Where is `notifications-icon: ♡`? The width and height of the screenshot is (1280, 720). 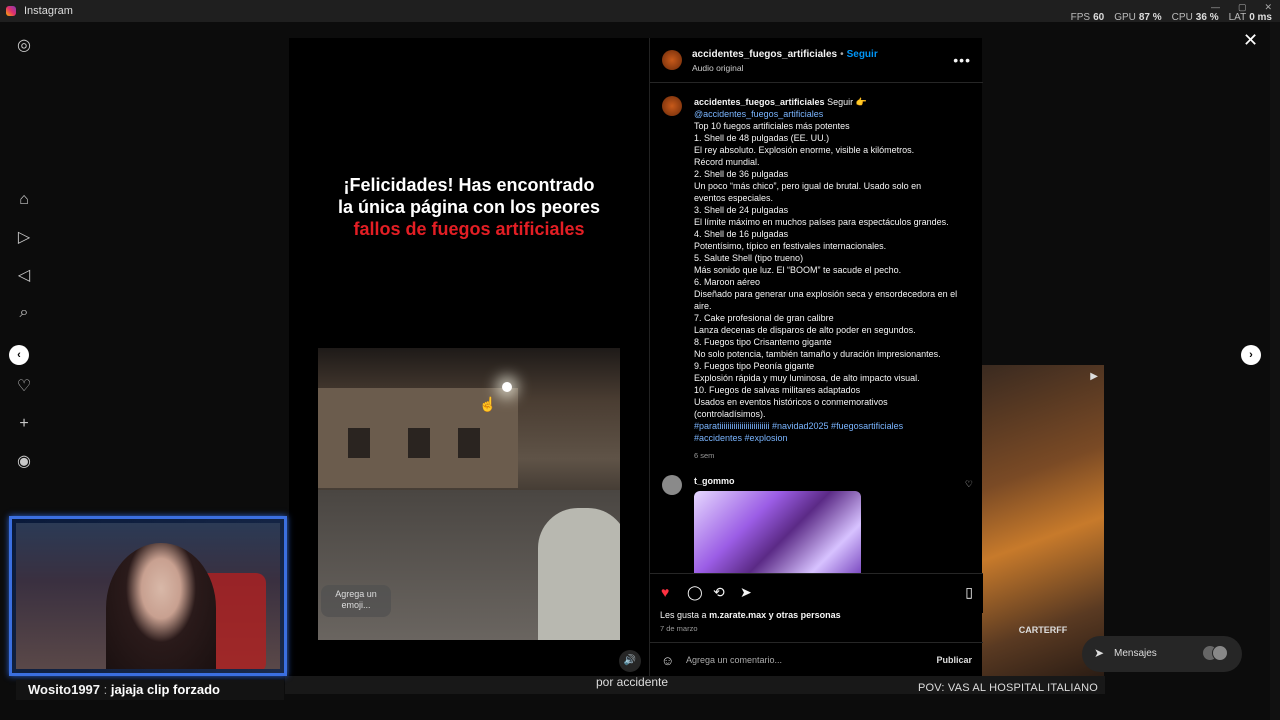
notifications-icon: ♡ is located at coordinates (24, 387).